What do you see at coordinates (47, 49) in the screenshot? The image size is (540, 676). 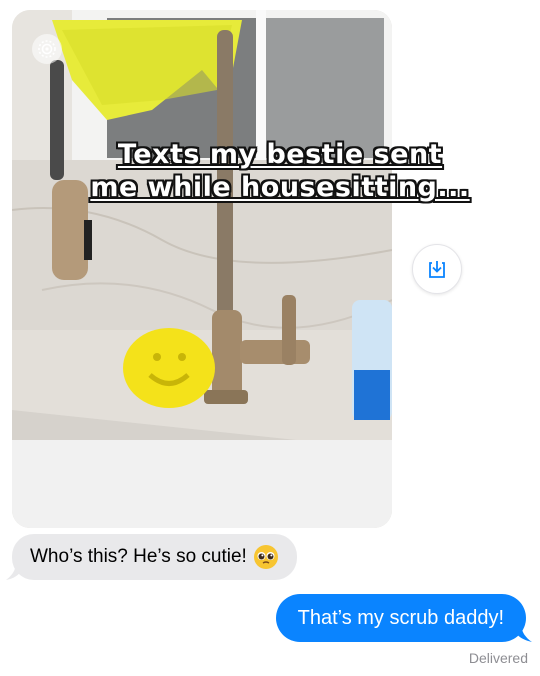 I see `live-photo-icon` at bounding box center [47, 49].